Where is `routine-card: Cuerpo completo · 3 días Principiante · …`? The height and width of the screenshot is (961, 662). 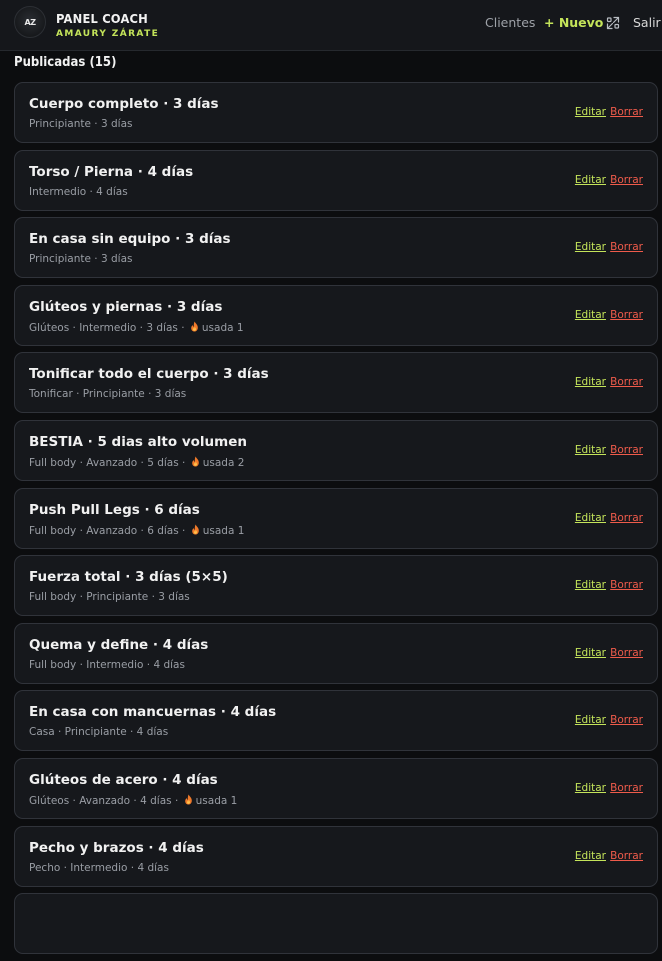 routine-card: Cuerpo completo · 3 días Principiante · … is located at coordinates (336, 112).